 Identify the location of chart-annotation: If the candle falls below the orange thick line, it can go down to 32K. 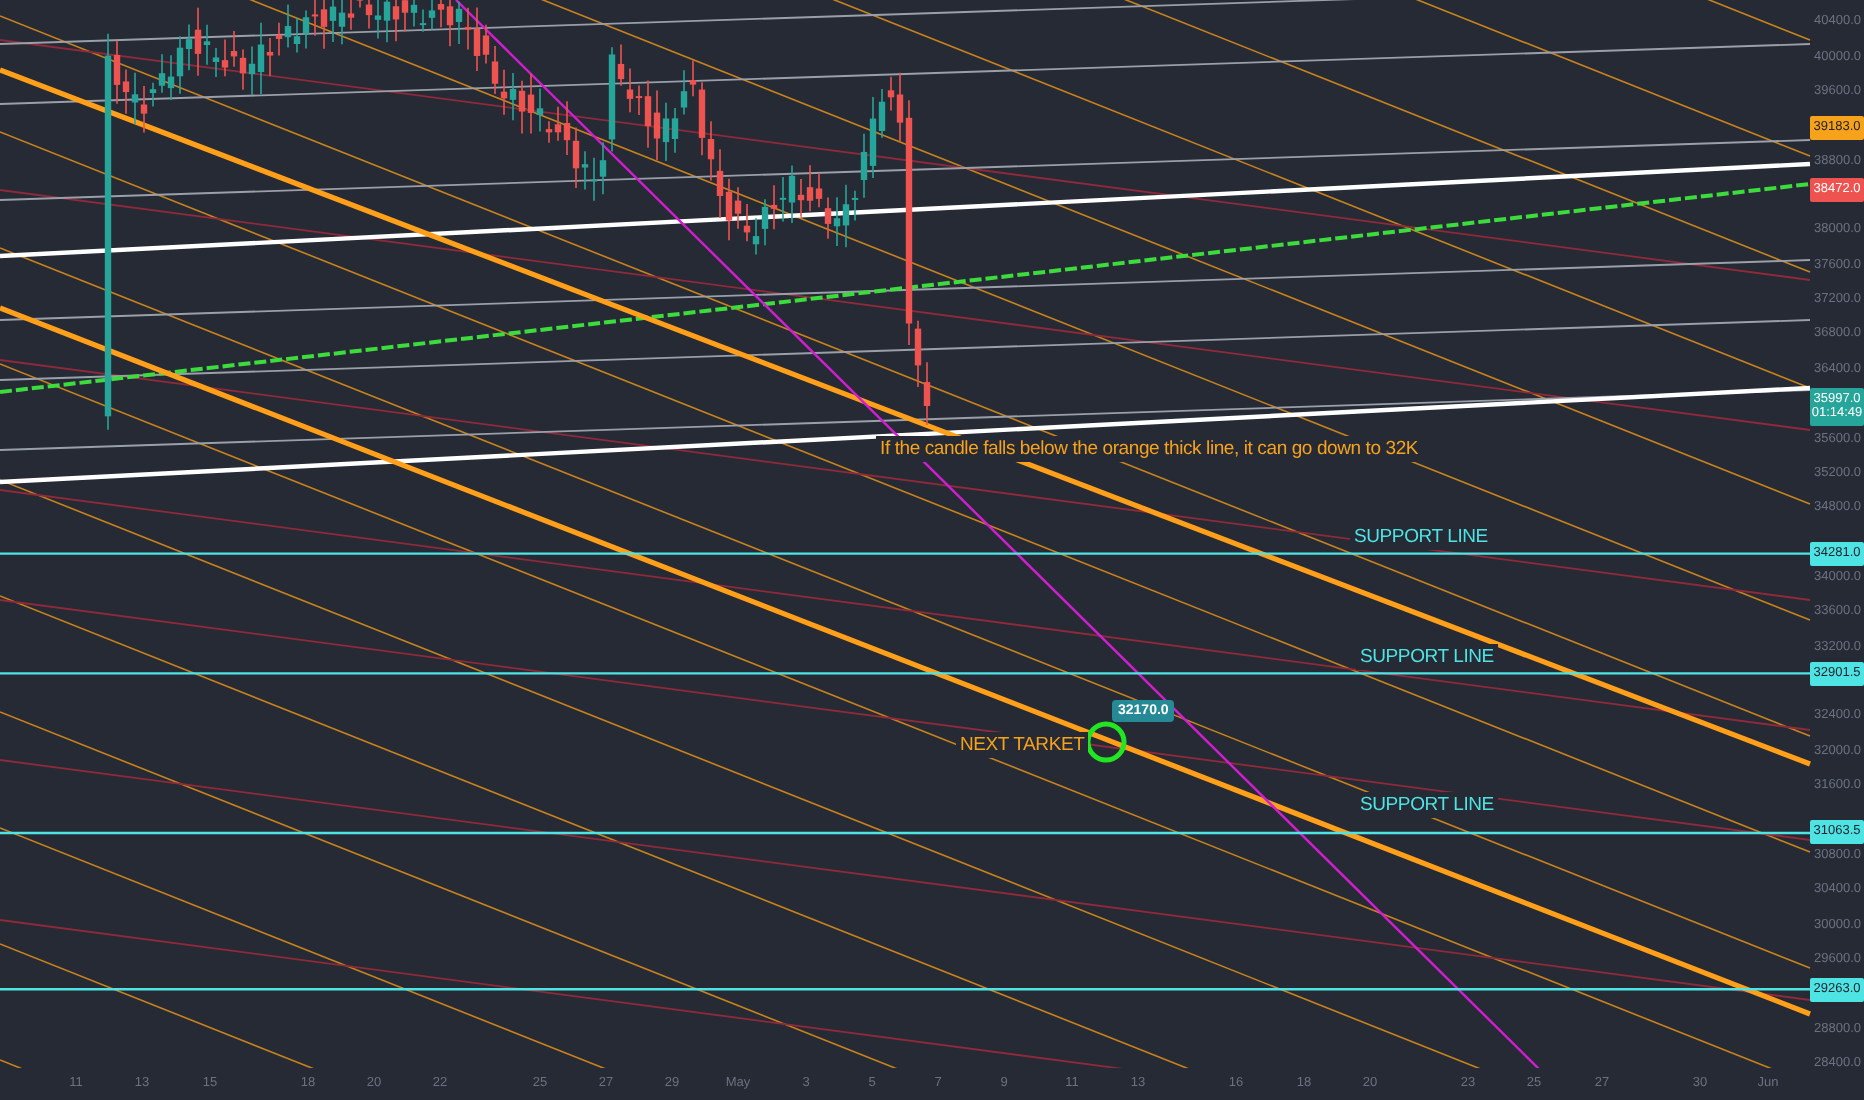
(1149, 449).